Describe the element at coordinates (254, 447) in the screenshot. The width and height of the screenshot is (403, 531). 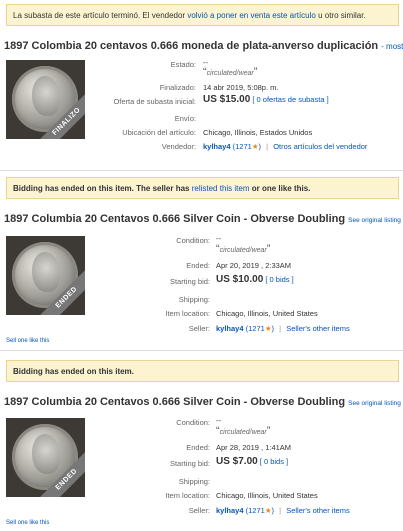
I see `ended-value: Apr 28, 2019 , 1:41AM` at that location.